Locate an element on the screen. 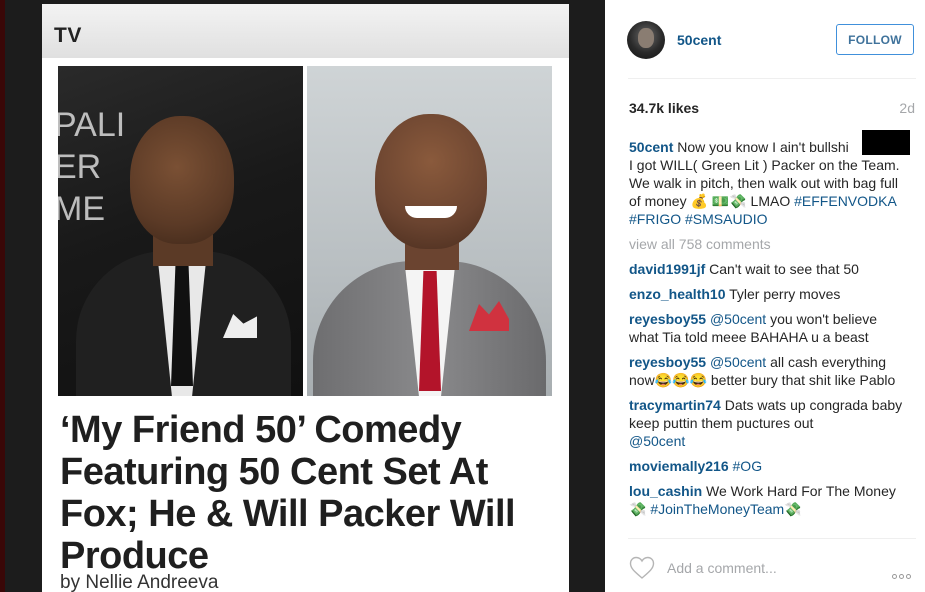 The image size is (925, 592). view-all-comments-link: view all 758 comments is located at coordinates (769, 244).